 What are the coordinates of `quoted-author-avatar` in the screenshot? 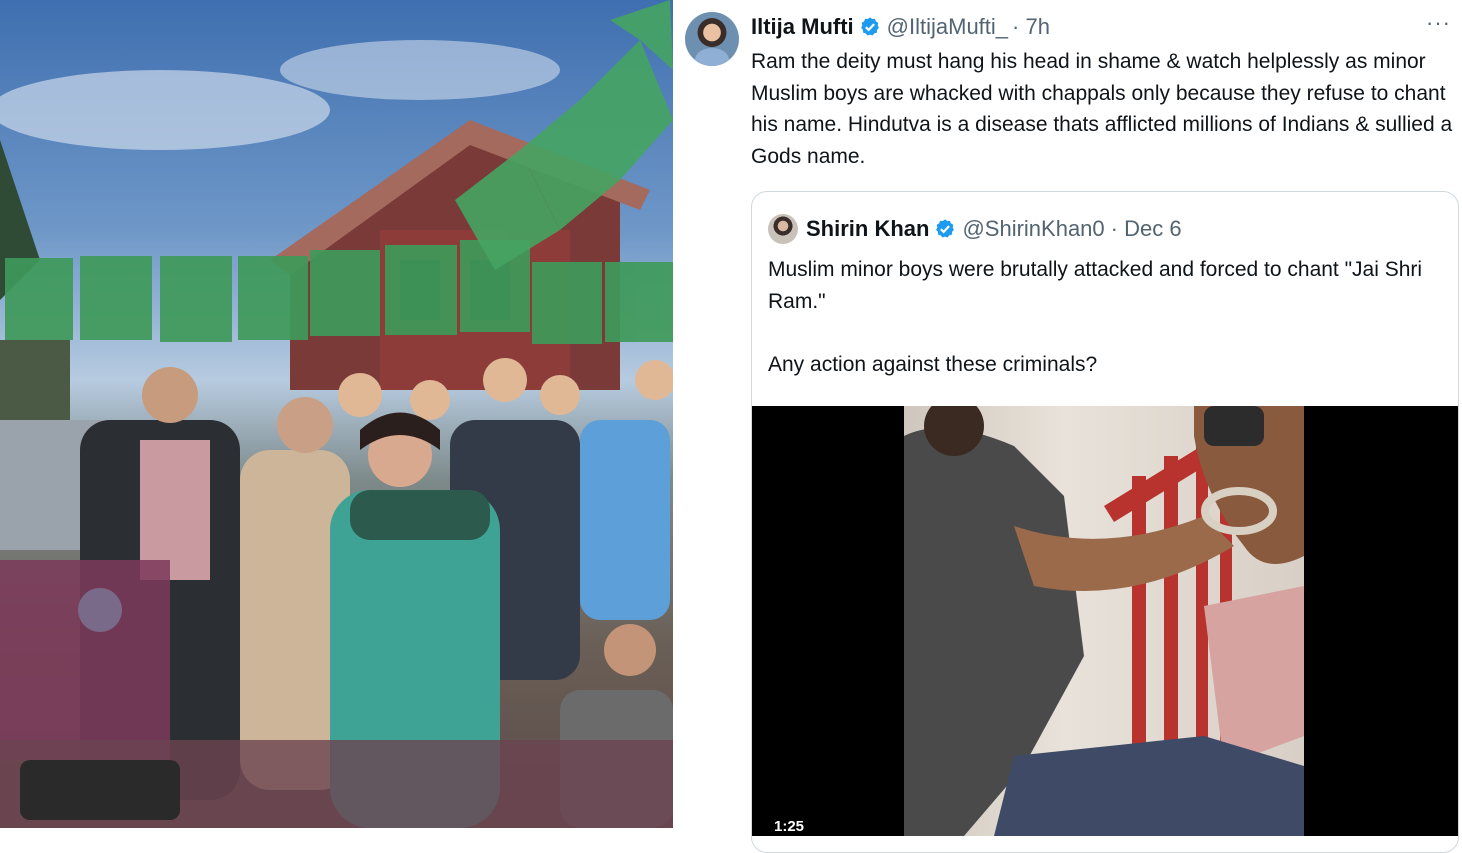 It's located at (783, 229).